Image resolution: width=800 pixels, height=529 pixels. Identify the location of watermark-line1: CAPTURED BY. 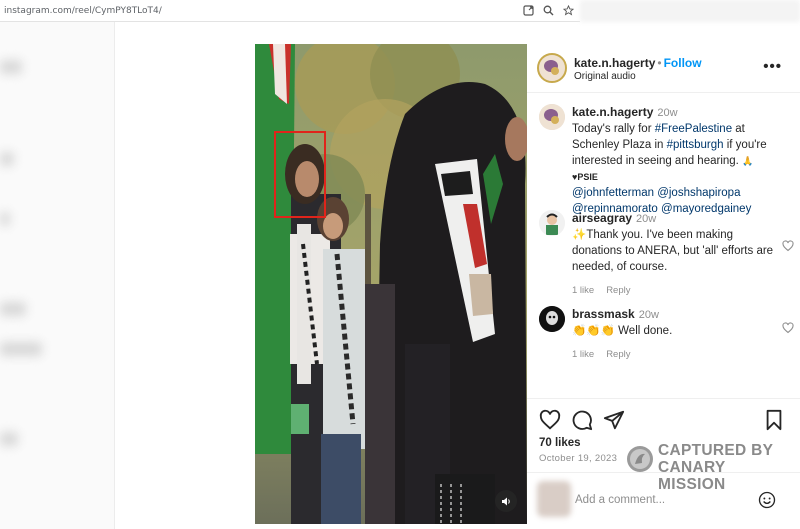
(716, 450).